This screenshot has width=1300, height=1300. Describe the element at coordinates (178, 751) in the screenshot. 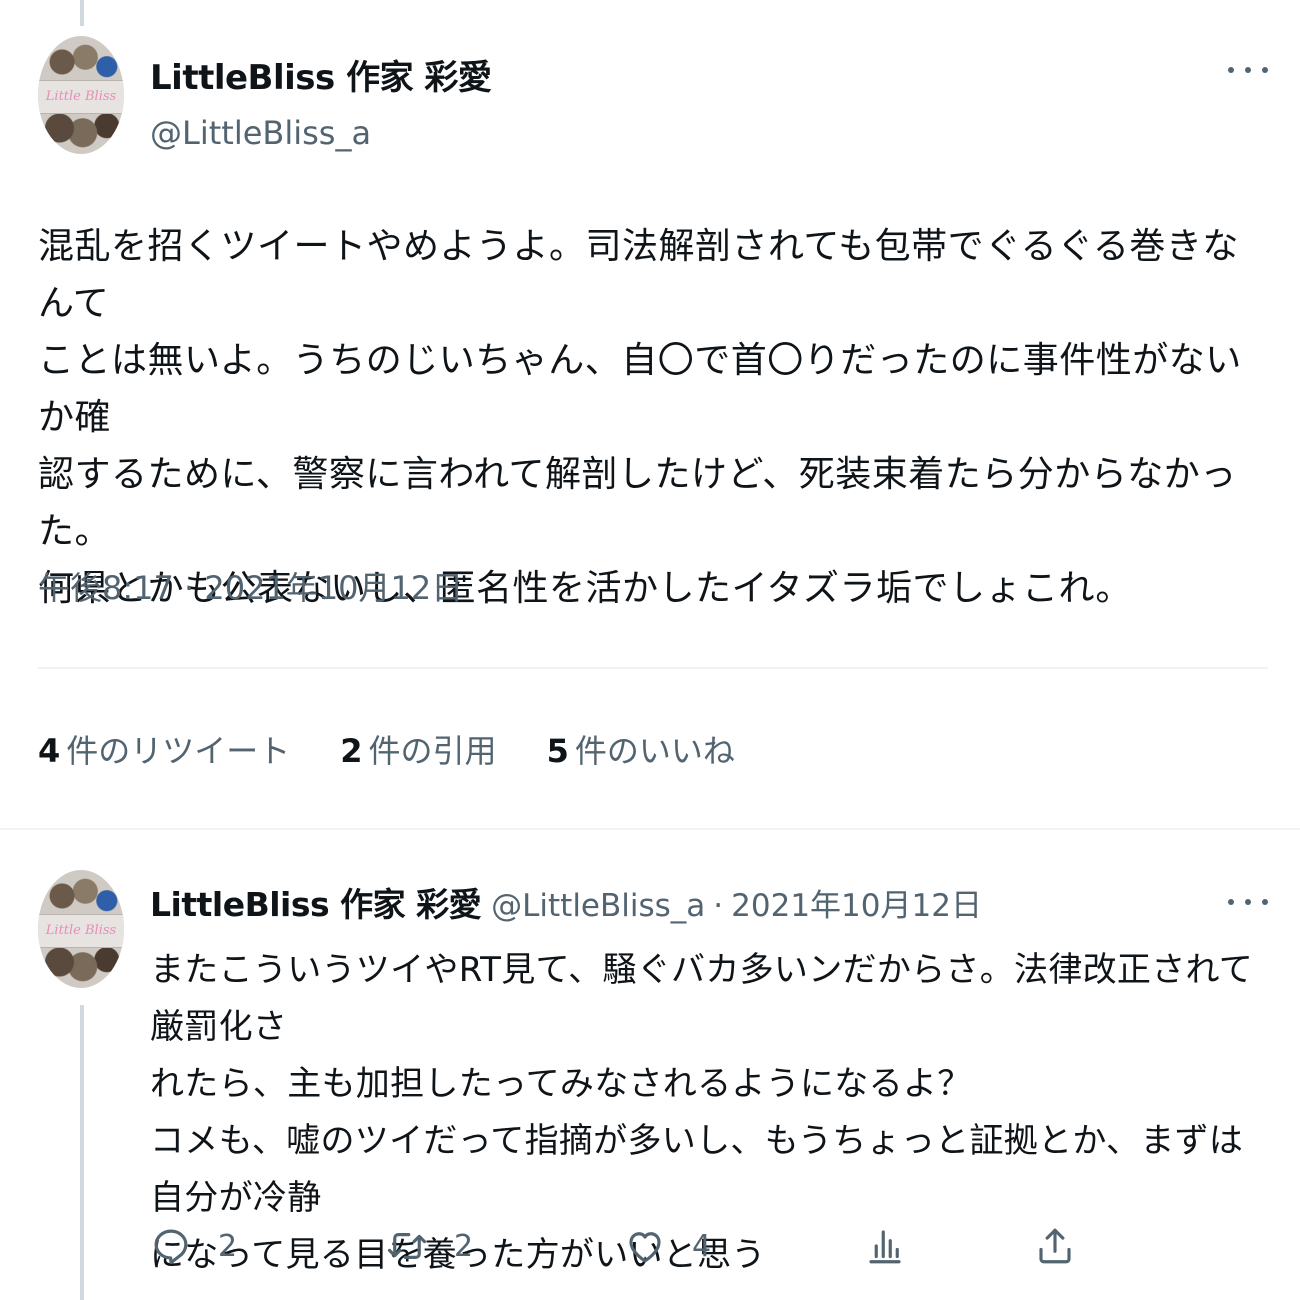

I see `retweets-label: 件のリツイート` at that location.